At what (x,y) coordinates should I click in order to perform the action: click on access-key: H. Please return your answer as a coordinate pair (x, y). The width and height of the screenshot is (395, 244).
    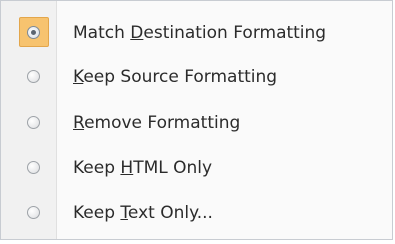
    Looking at the image, I should click on (127, 168).